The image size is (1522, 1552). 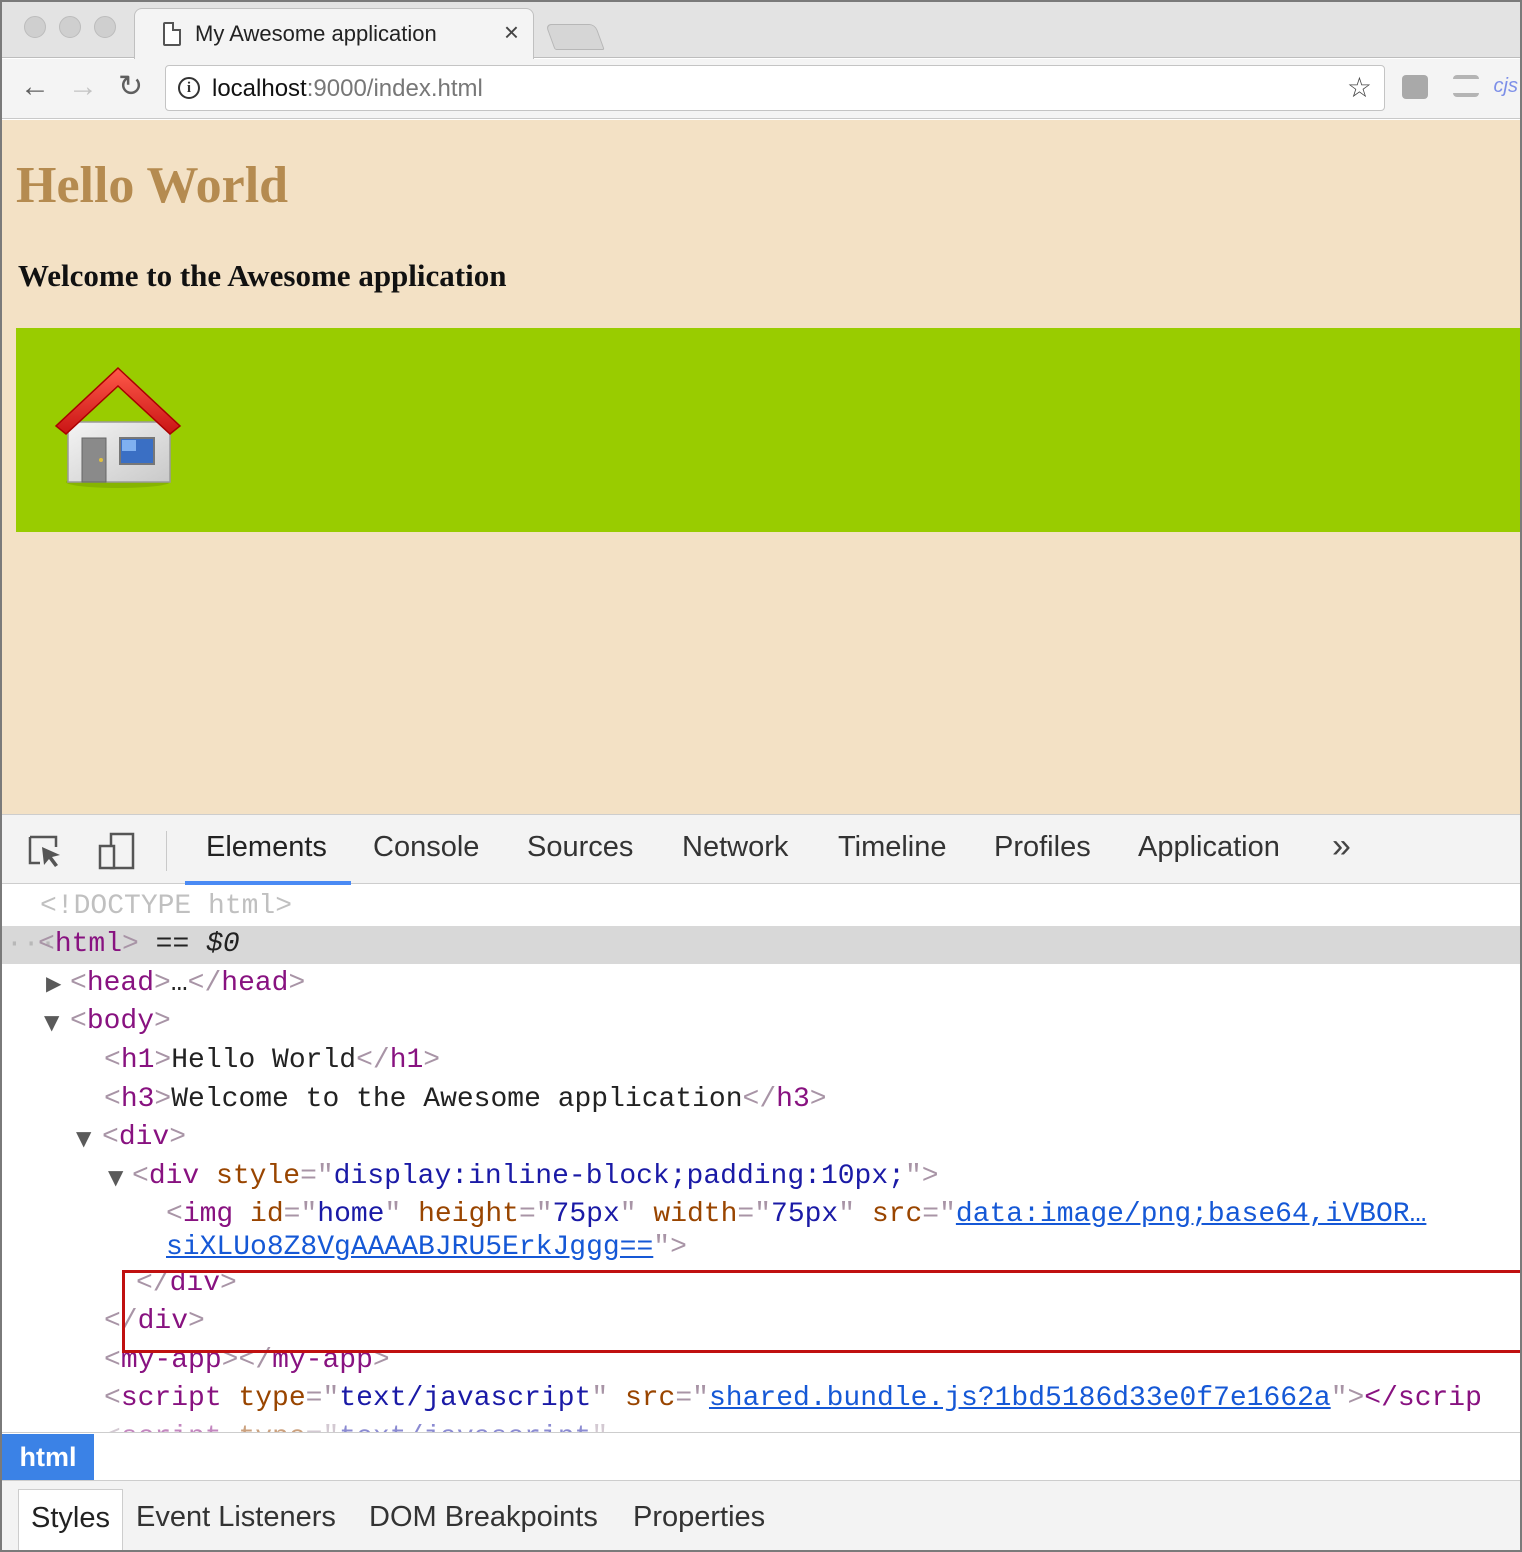 What do you see at coordinates (83, 87) in the screenshot?
I see `forward-arrow-icon: →` at bounding box center [83, 87].